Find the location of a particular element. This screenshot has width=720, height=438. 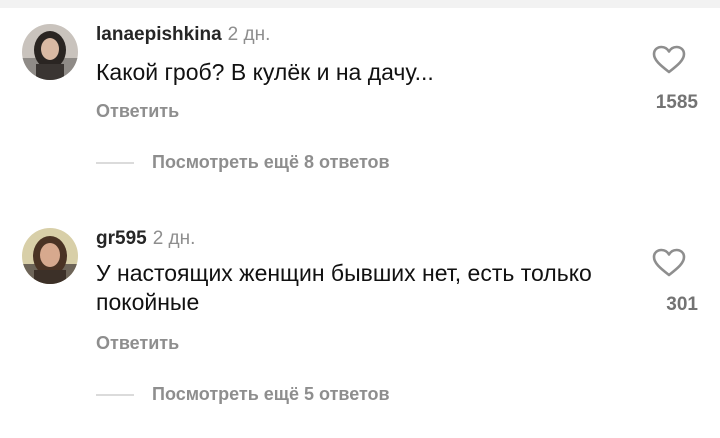

comment-meta: gr595 2 дн. is located at coordinates (145, 239).